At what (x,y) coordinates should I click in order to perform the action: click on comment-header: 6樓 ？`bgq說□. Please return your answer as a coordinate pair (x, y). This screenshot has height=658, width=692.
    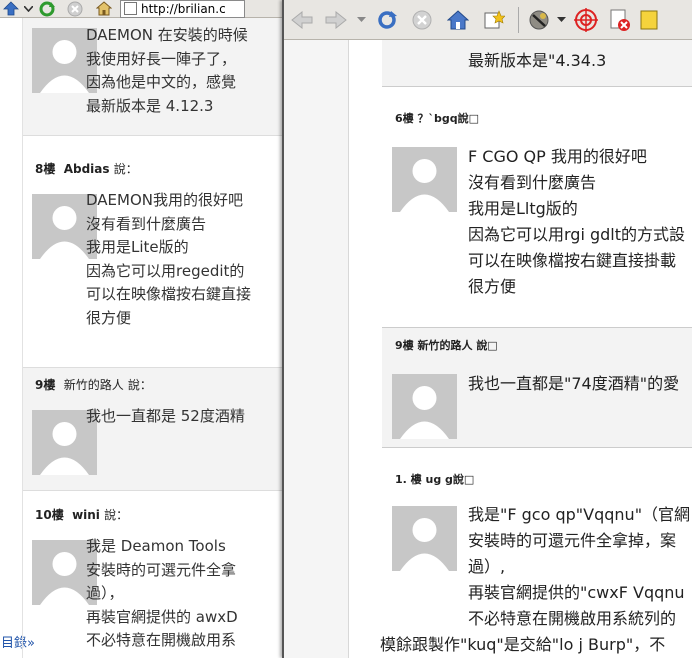
    Looking at the image, I should click on (537, 118).